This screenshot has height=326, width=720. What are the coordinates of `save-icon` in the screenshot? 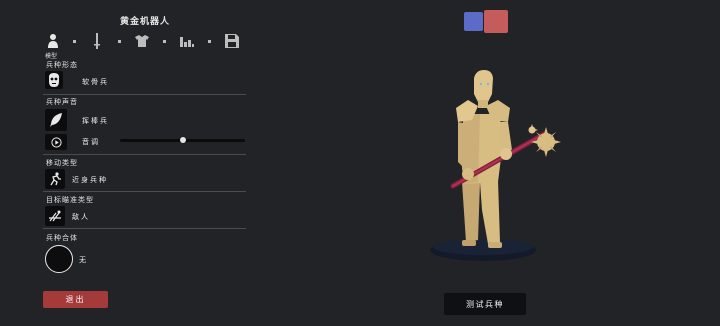 It's located at (232, 41).